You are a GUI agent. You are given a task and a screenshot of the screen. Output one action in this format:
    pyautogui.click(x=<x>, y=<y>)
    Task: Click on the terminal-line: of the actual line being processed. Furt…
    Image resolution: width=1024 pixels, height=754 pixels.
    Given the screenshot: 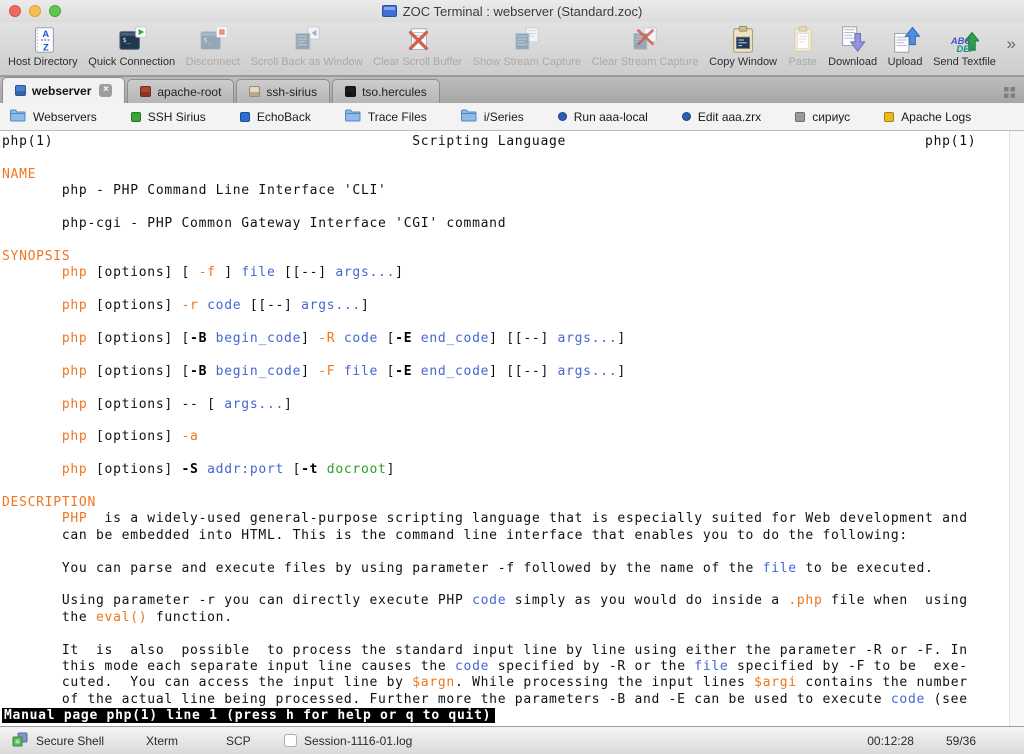 What is the action you would take?
    pyautogui.click(x=485, y=699)
    